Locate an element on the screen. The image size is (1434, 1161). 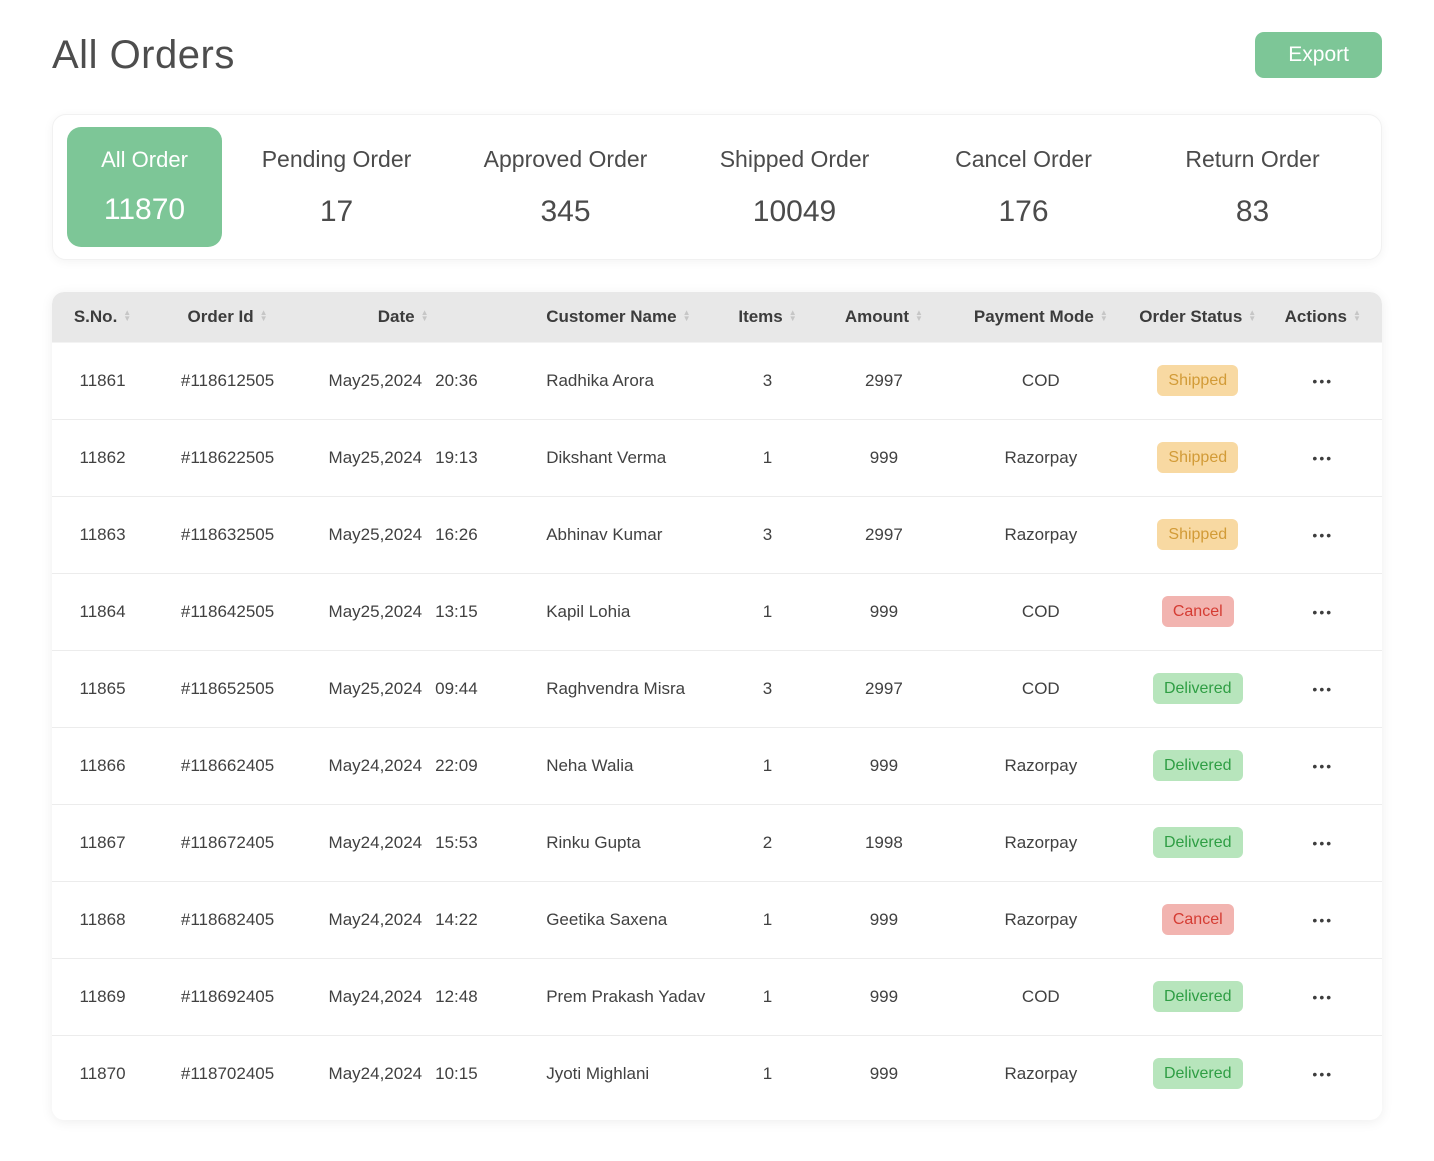
summary-tab-pending-order: Pending Order 17 is located at coordinates (336, 187).